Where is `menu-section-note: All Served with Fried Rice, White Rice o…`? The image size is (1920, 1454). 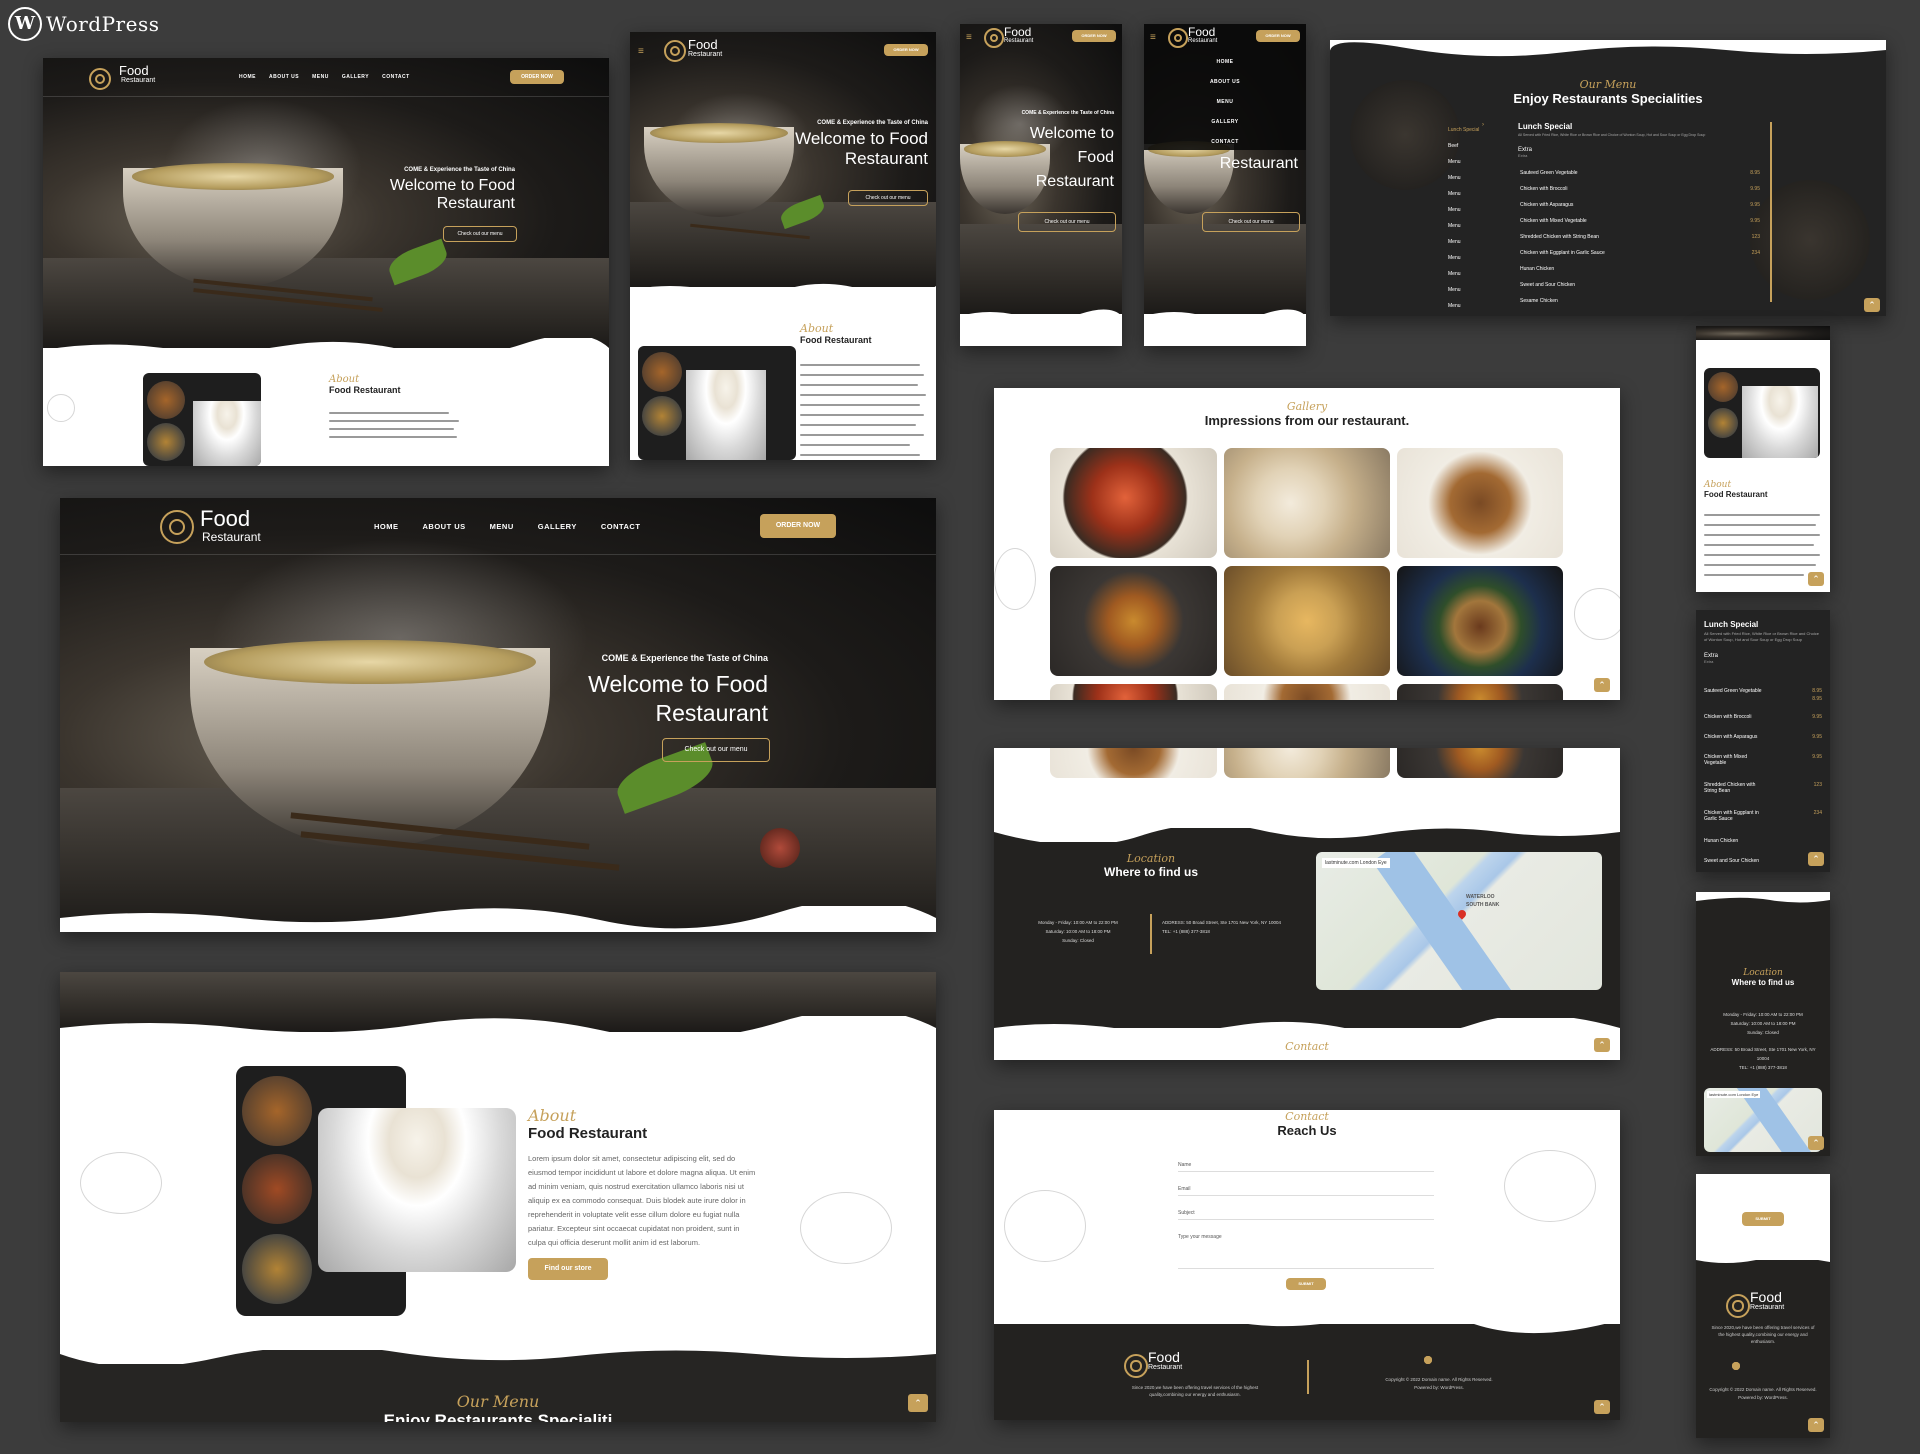
menu-section-note: All Served with Fried Rice, White Rice o… is located at coordinates (1761, 636).